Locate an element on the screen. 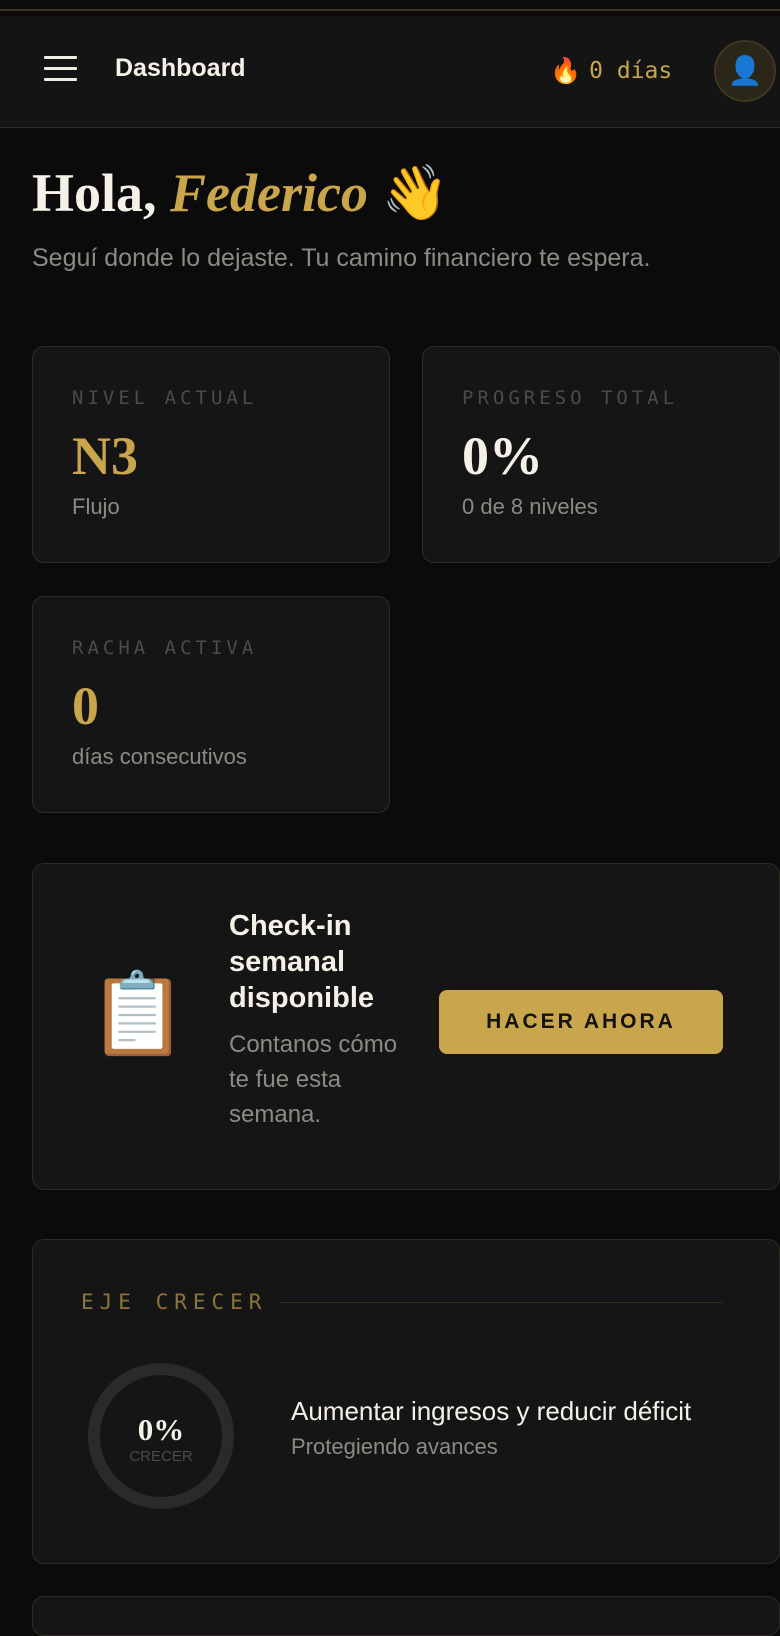 The height and width of the screenshot is (1636, 780). checkin-title: Check-in semanal disponible is located at coordinates (301, 962).